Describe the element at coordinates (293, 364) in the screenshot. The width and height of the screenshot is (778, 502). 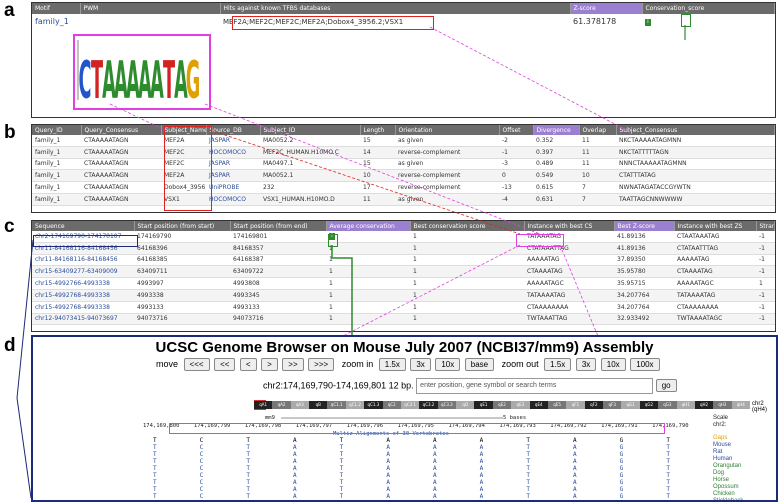
I see `move-right-button: >>` at that location.